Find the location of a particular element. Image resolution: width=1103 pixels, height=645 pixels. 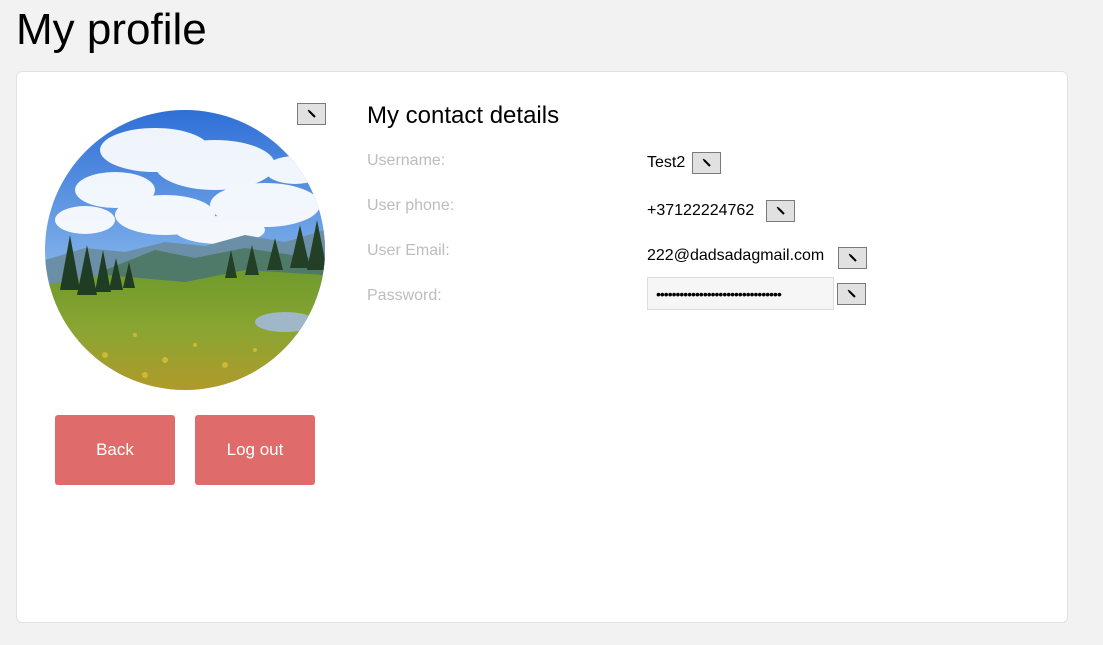

edit-email-button is located at coordinates (852, 258).